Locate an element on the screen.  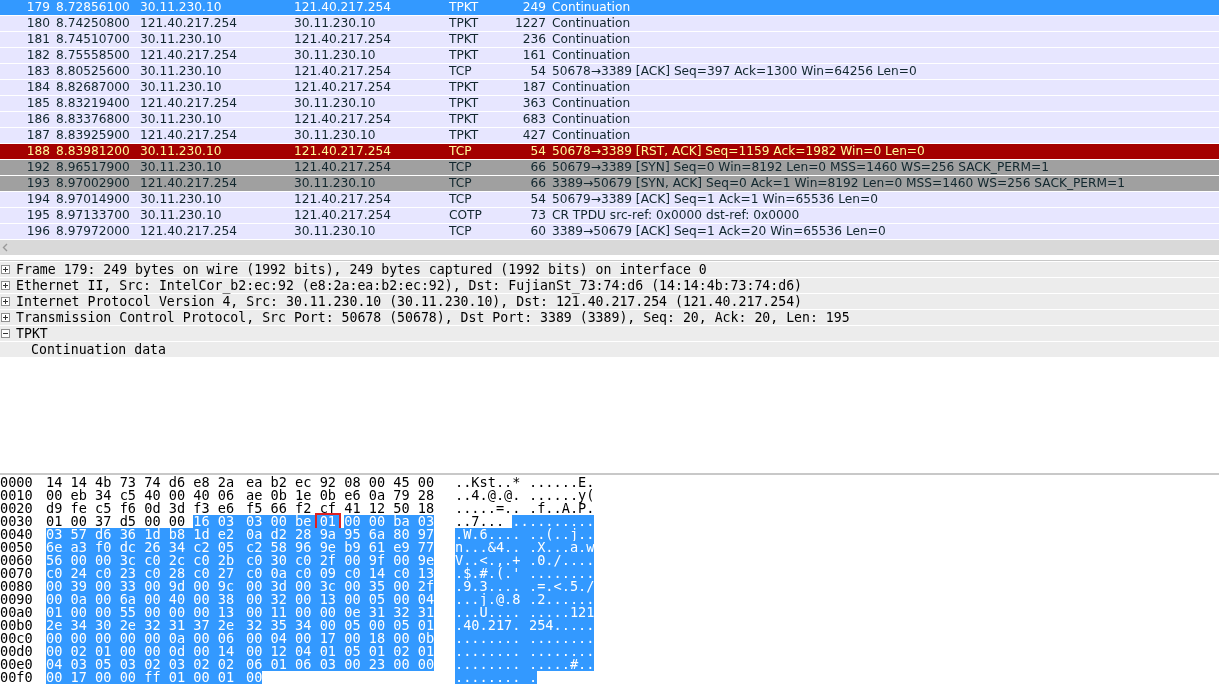
ascii-text: .$.#.(.' is located at coordinates (492, 573).